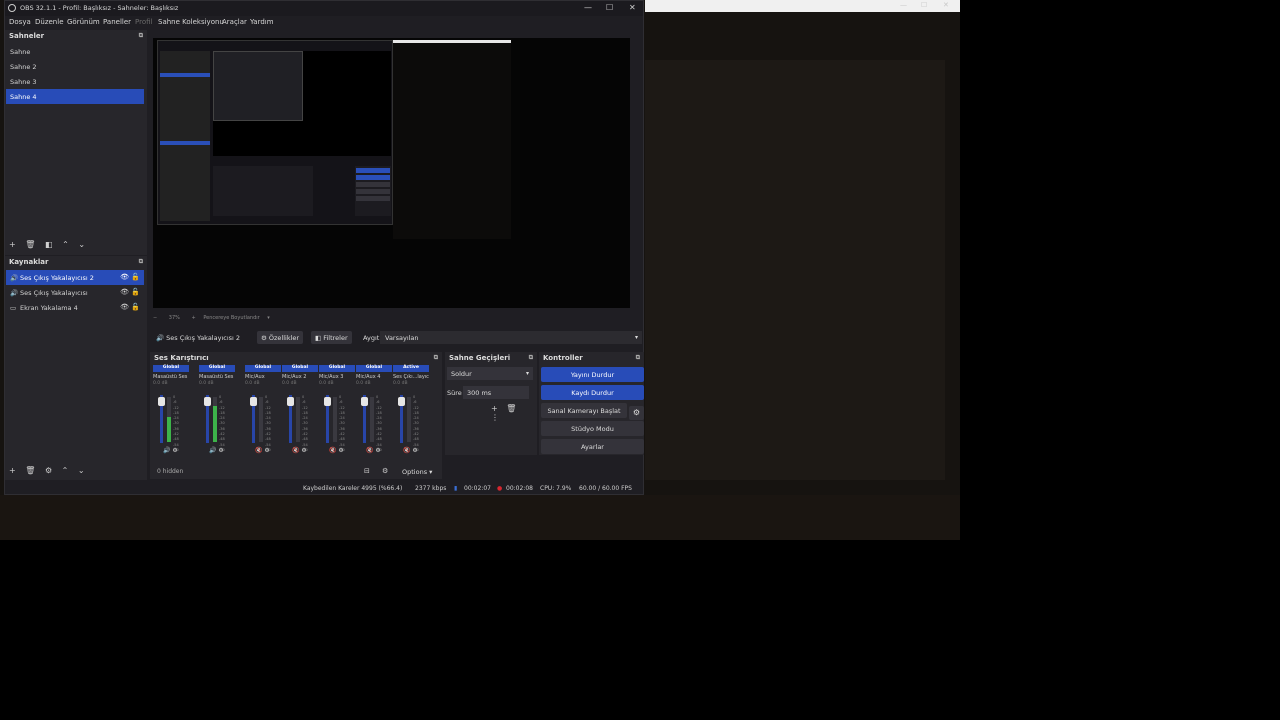  What do you see at coordinates (411, 377) in the screenshot?
I see `channel-name: Ses Çıkı...layıcısı` at bounding box center [411, 377].